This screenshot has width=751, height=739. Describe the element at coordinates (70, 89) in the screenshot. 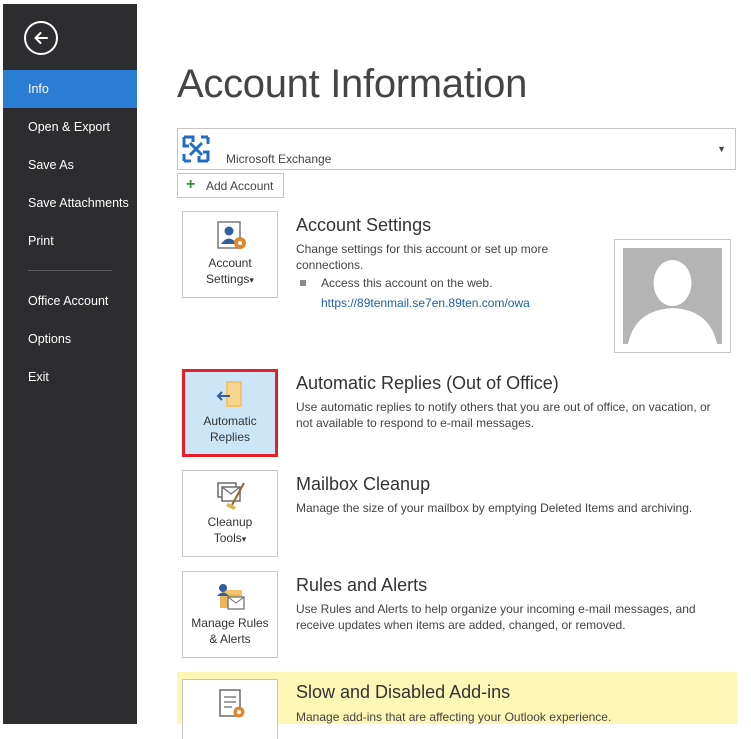

I see `nav-info: Info` at that location.